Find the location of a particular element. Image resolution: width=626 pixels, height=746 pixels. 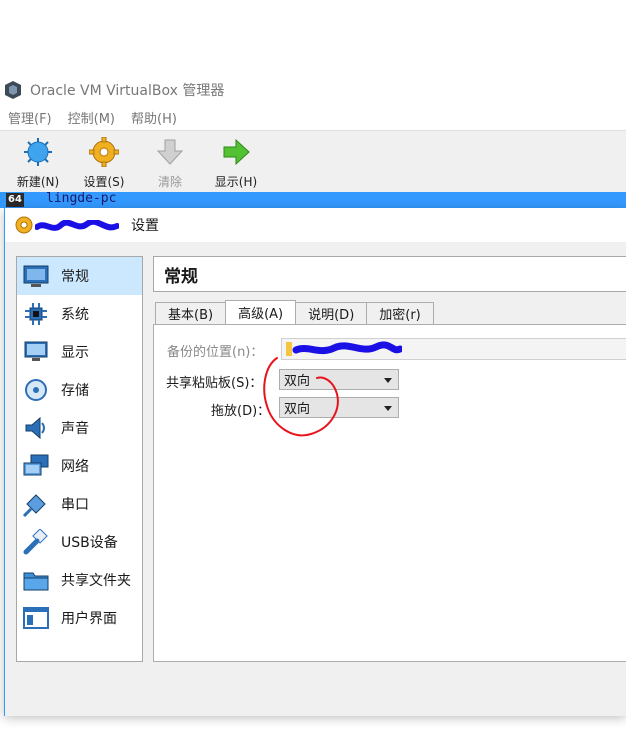

usb-icon is located at coordinates (36, 542).